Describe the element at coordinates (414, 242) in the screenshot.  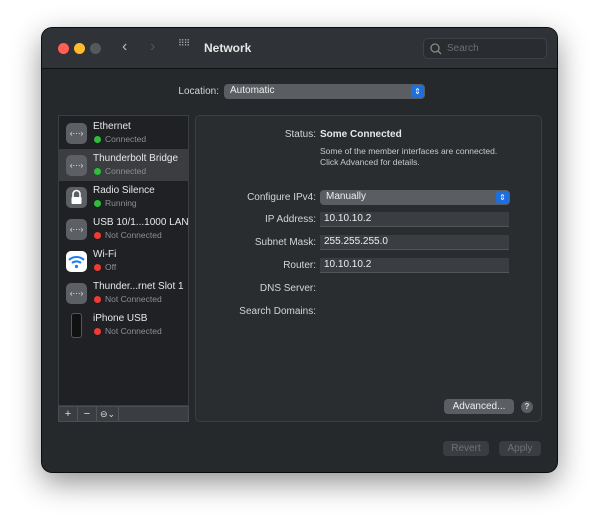
I see `subnet-mask-field: 255.255.255.0` at that location.